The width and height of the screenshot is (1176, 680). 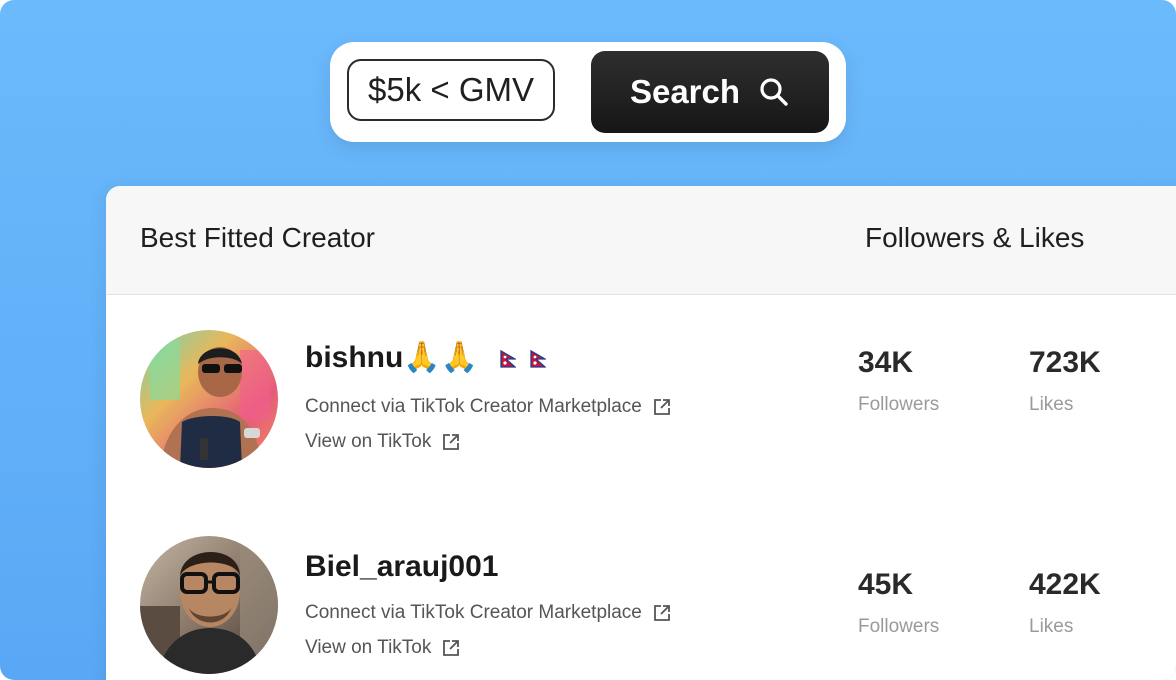 What do you see at coordinates (1065, 584) in the screenshot?
I see `likes-count: 422K` at bounding box center [1065, 584].